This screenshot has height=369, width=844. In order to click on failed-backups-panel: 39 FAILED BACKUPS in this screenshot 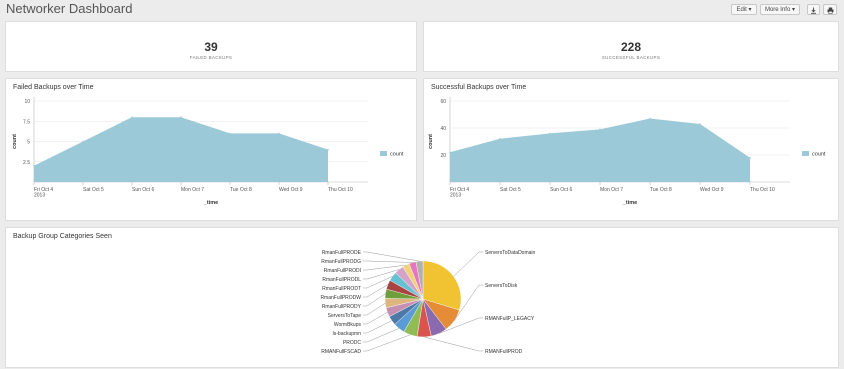, I will do `click(211, 46)`.